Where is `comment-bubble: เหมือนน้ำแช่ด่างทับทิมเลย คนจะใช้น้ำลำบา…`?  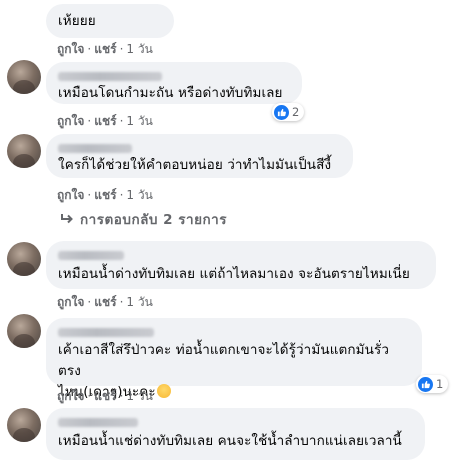 comment-bubble: เหมือนน้ำแช่ด่างทับทิมเลย คนจะใช้น้ำลำบา… is located at coordinates (235, 434).